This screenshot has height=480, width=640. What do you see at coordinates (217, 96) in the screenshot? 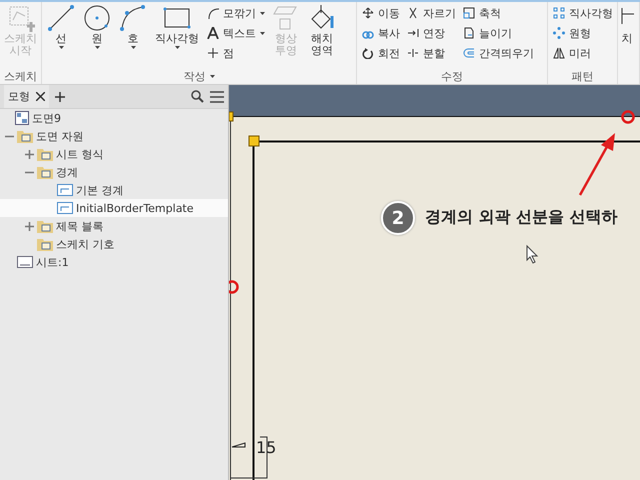
I see `menu-icon` at bounding box center [217, 96].